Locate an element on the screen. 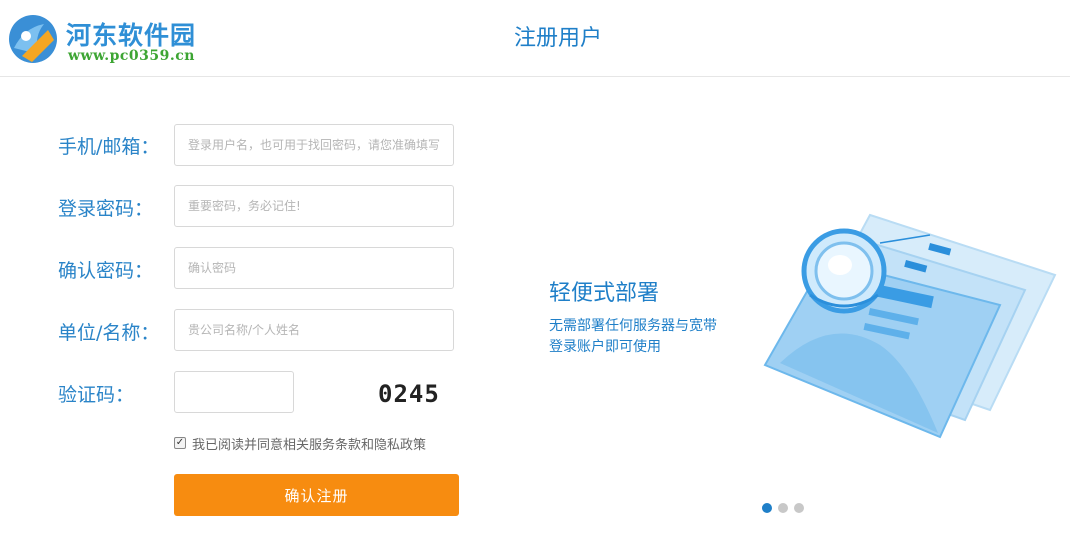  captcha-input is located at coordinates (234, 392).